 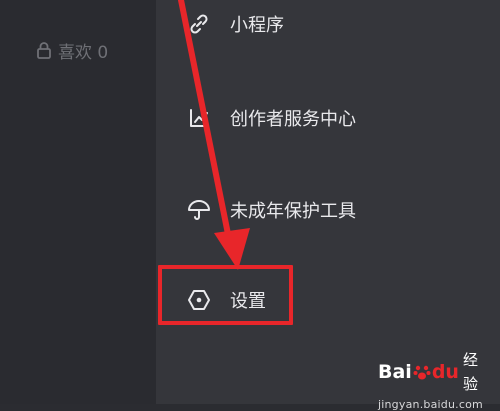 I want to click on watermark-brand-prefix: Bai, so click(x=395, y=372).